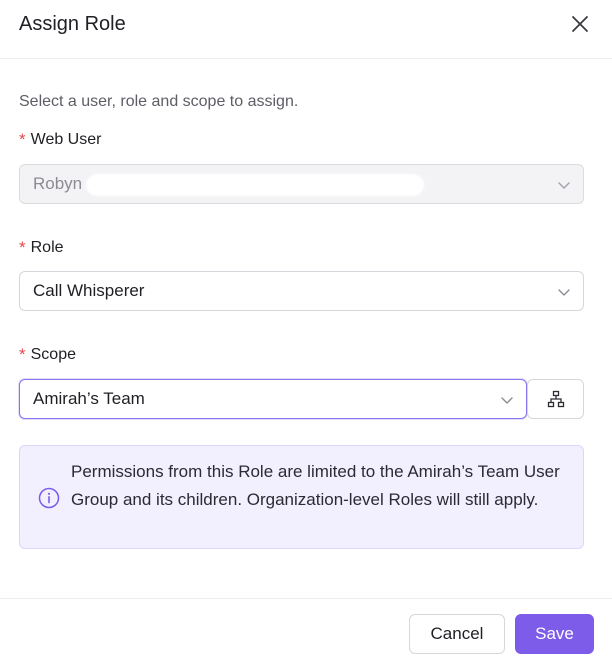  What do you see at coordinates (306, 630) in the screenshot?
I see `dialog-footer: Cancel Save` at bounding box center [306, 630].